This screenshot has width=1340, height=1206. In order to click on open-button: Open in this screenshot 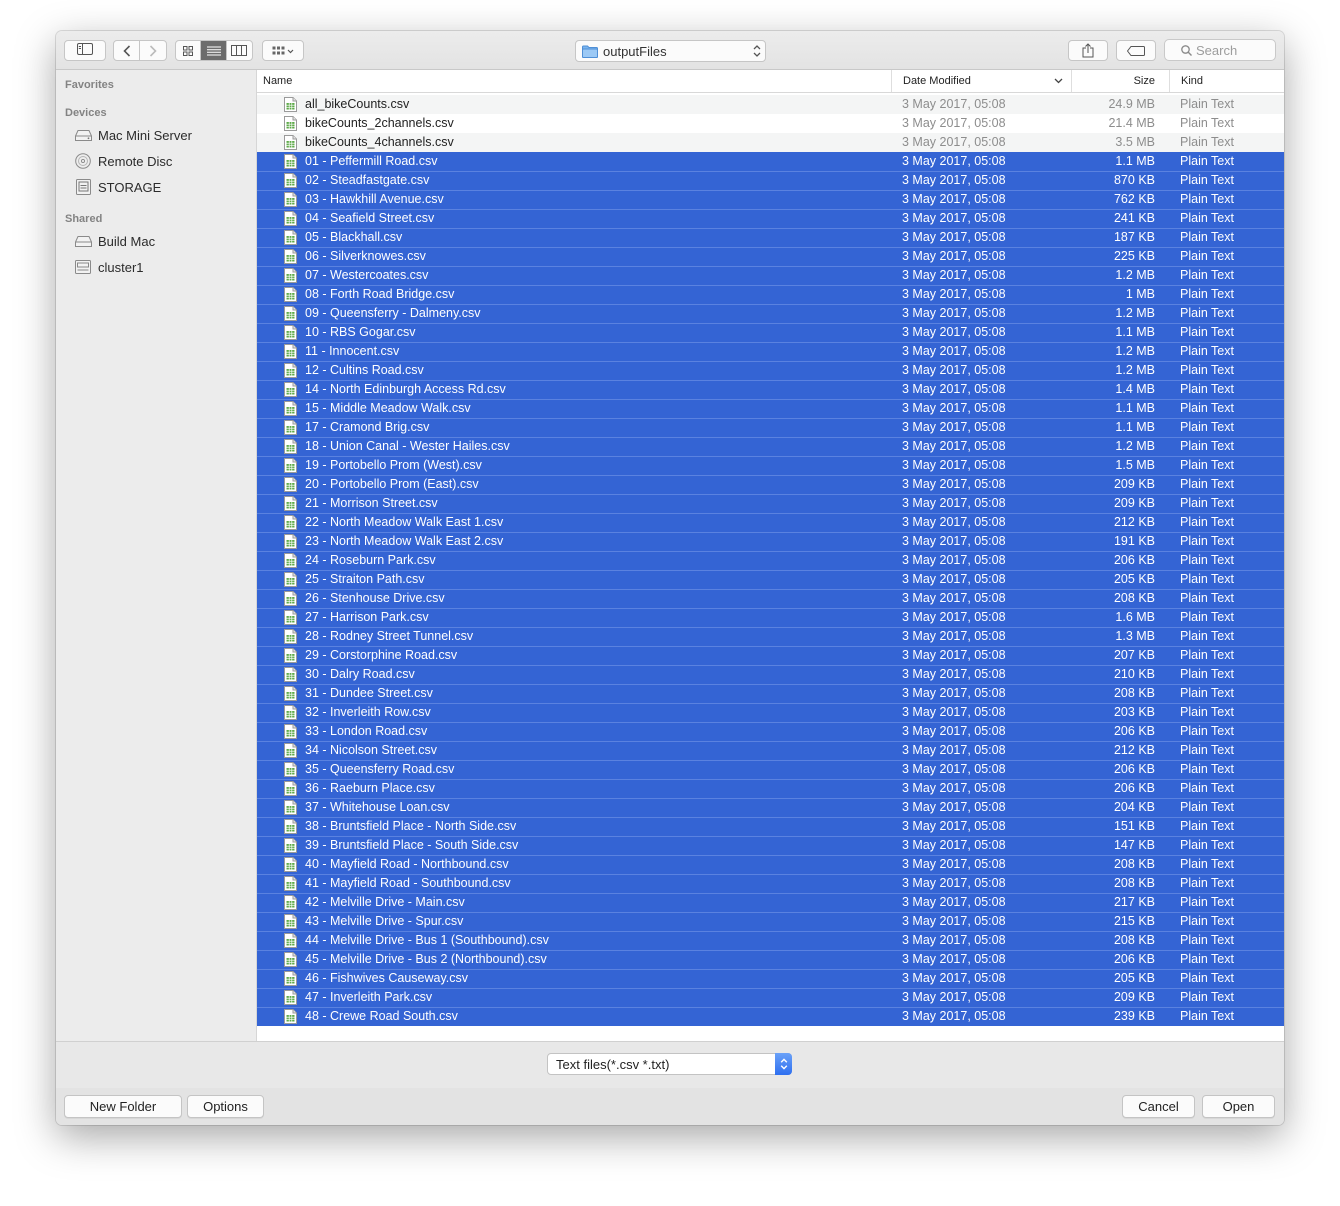, I will do `click(1238, 1106)`.